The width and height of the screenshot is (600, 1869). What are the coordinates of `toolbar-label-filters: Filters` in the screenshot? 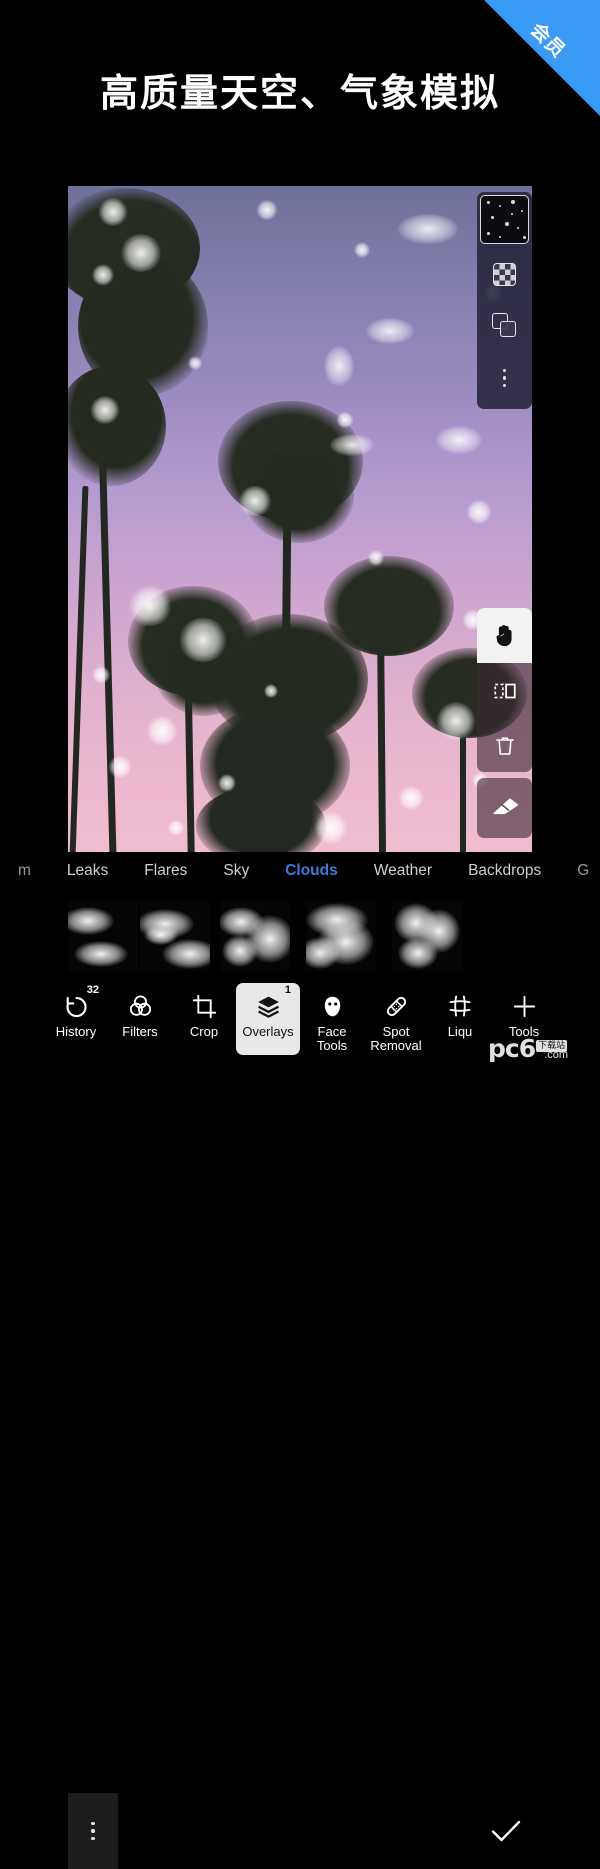 It's located at (140, 1031).